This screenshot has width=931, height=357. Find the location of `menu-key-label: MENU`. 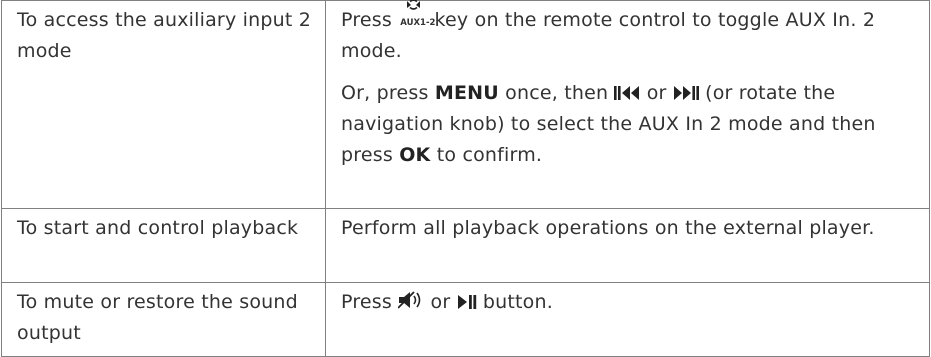

menu-key-label: MENU is located at coordinates (466, 93).